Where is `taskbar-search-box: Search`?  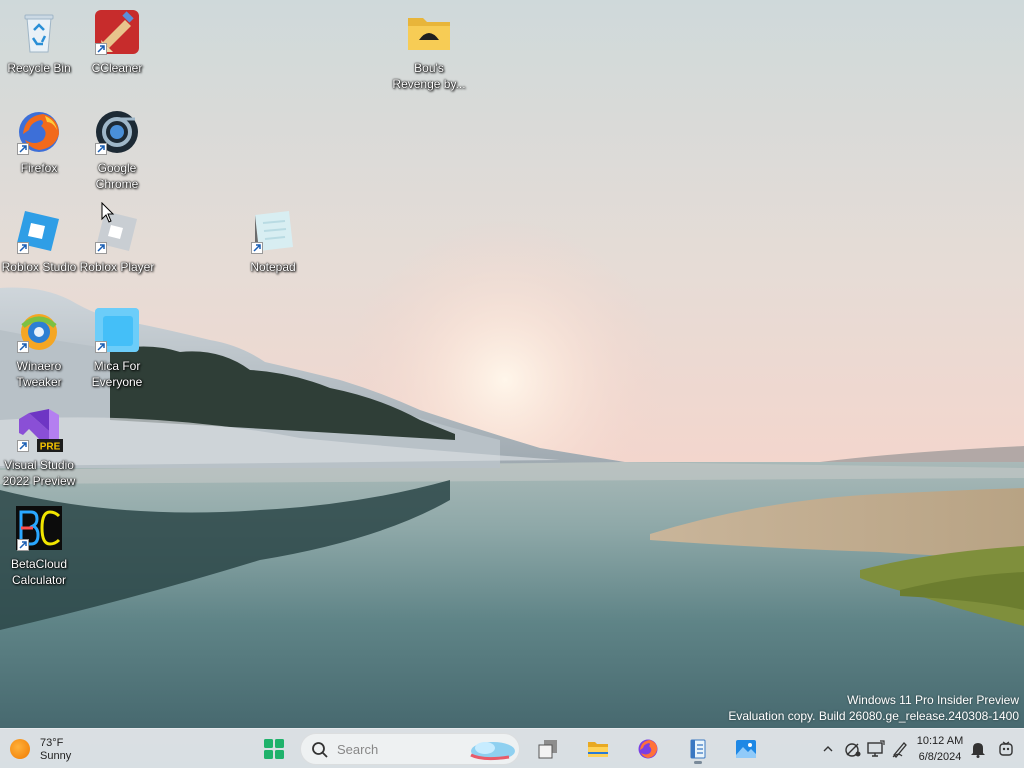
taskbar-search-box: Search is located at coordinates (410, 749).